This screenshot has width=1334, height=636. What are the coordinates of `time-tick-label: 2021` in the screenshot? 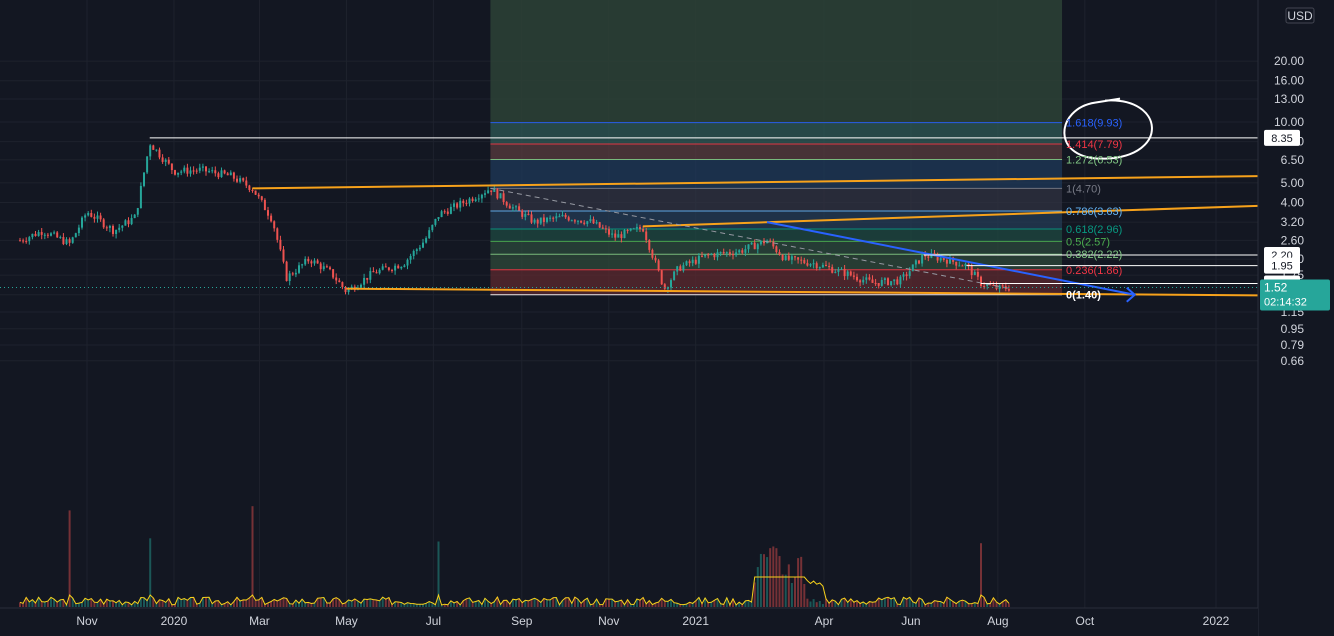 It's located at (695, 621).